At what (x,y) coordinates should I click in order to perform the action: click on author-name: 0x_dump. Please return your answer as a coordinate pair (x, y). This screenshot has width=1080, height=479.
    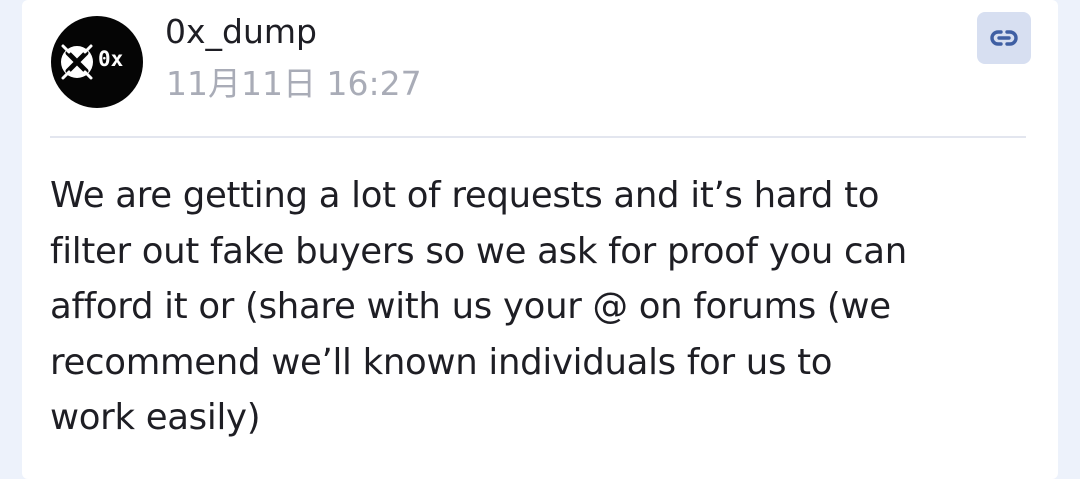
    Looking at the image, I should click on (241, 31).